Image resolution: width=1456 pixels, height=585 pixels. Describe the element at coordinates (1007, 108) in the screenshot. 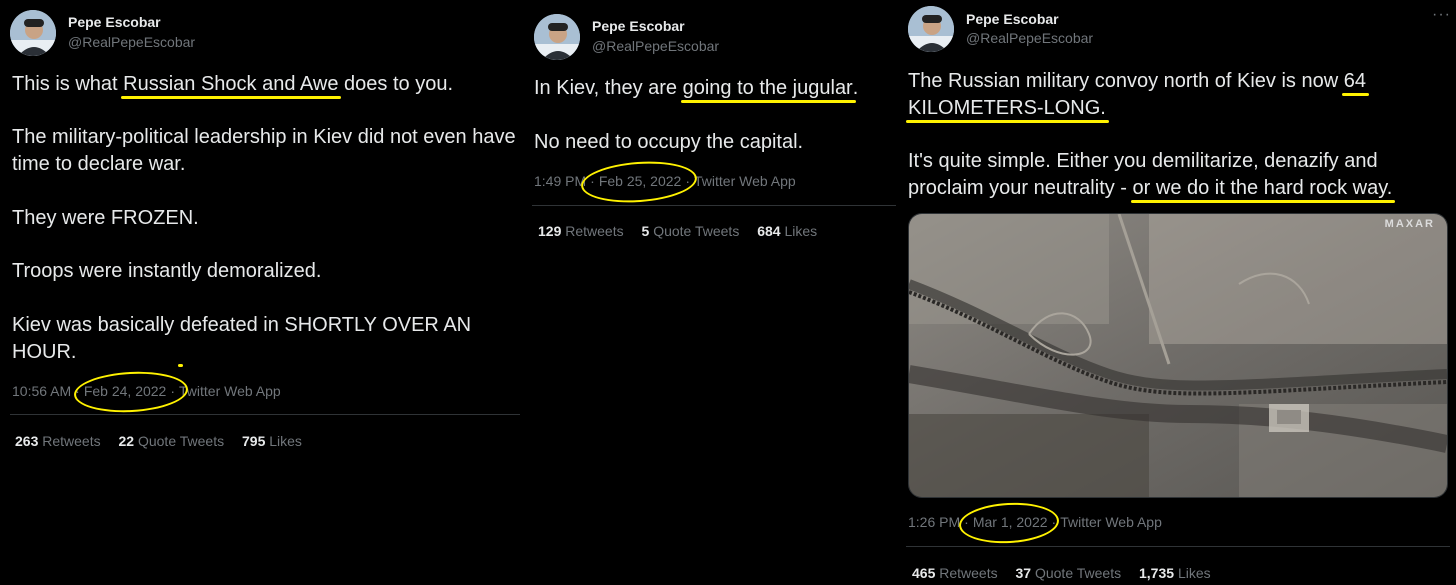

I see `highlighted-text: KILOMETERS-LONG.` at that location.